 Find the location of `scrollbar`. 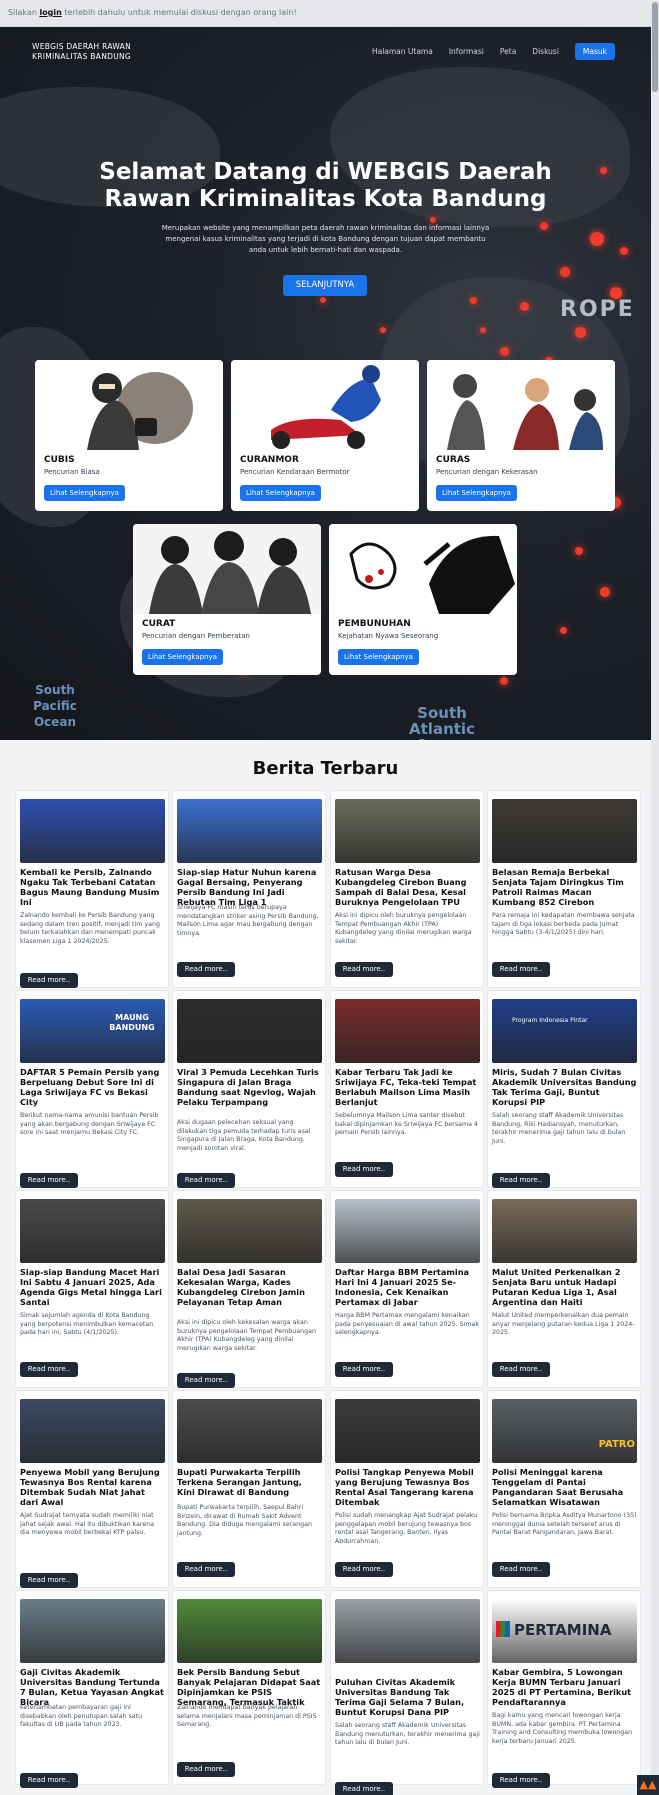

scrollbar is located at coordinates (655, 897).